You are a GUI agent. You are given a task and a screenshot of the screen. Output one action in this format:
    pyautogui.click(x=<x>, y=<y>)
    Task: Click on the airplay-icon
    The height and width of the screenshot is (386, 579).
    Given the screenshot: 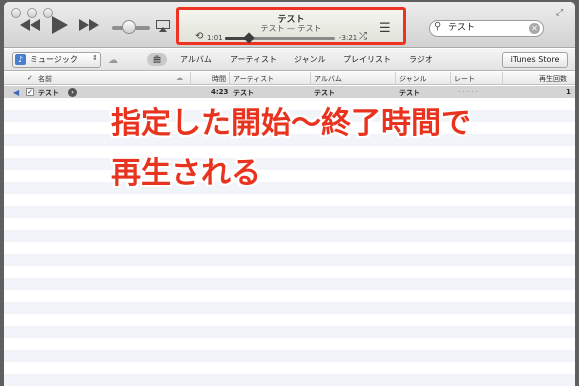 What is the action you would take?
    pyautogui.click(x=163, y=26)
    